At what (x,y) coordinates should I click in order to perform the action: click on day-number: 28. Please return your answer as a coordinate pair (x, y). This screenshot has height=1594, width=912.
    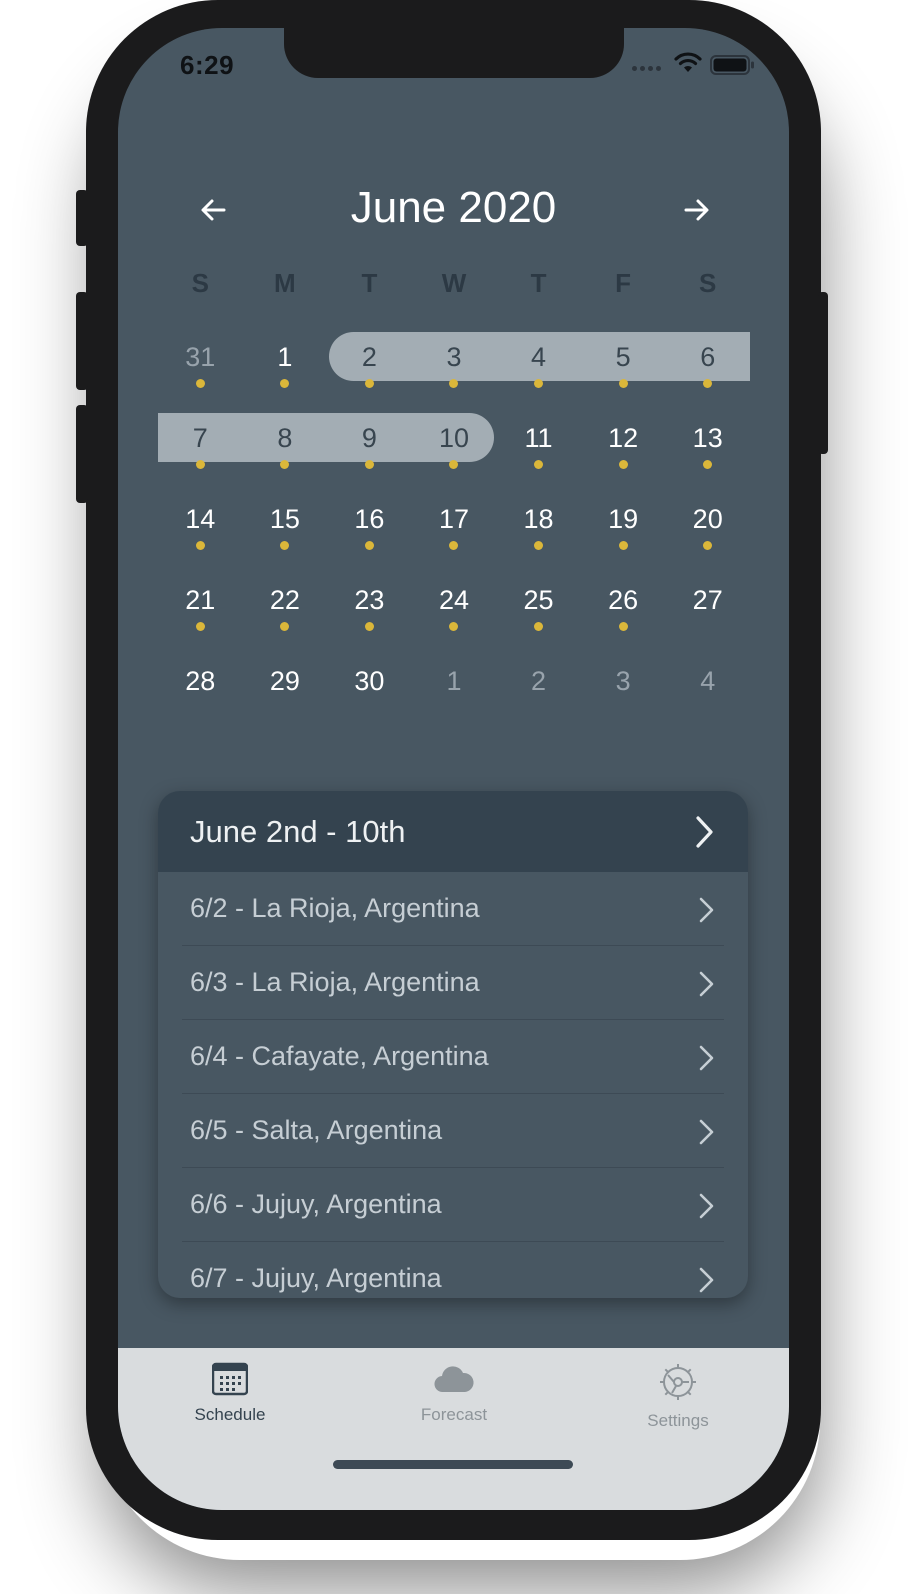
    Looking at the image, I should click on (200, 681).